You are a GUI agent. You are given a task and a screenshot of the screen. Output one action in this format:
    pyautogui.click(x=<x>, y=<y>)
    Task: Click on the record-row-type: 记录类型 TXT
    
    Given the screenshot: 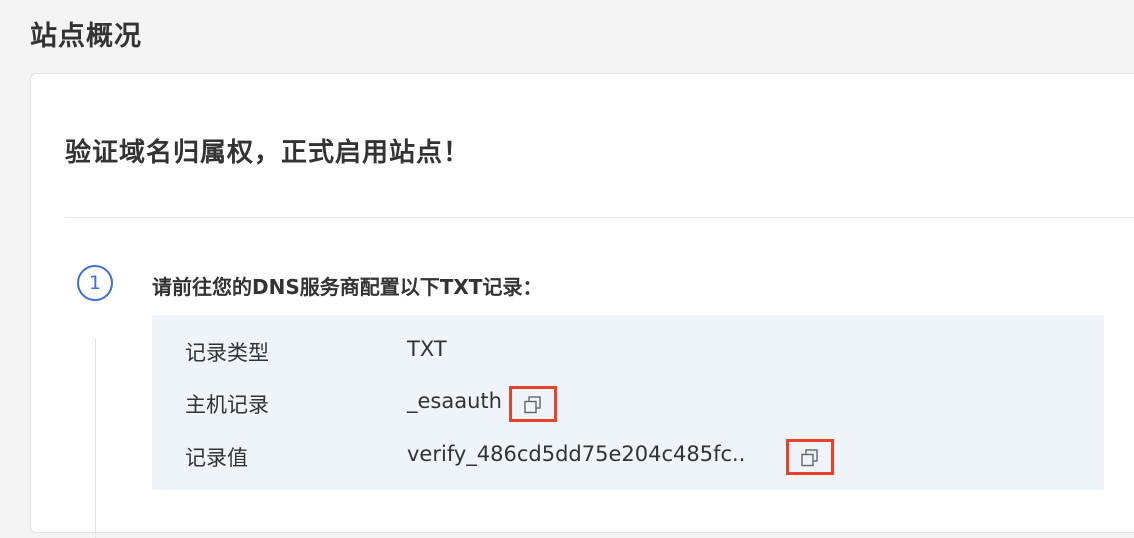 What is the action you would take?
    pyautogui.click(x=628, y=349)
    